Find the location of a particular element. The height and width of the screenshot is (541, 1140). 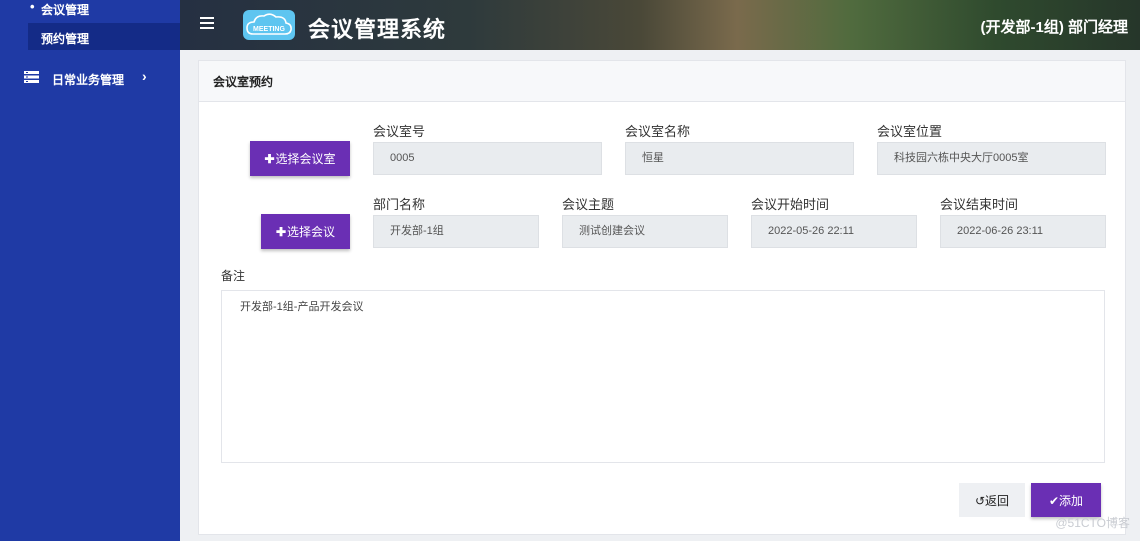

sidebar-item-label: 日常业务管理 is located at coordinates (88, 80).